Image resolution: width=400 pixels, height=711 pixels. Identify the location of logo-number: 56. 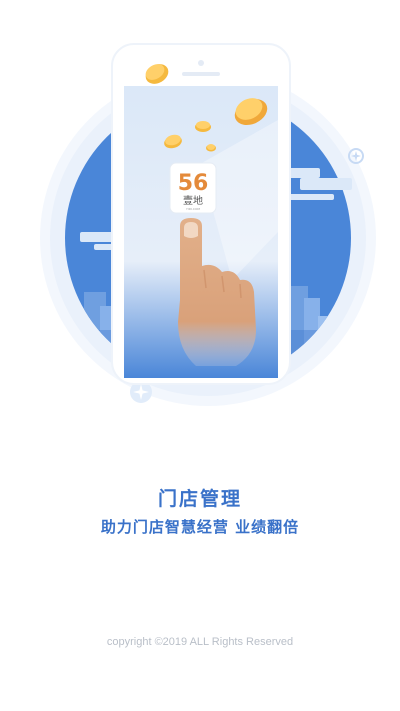
(193, 183).